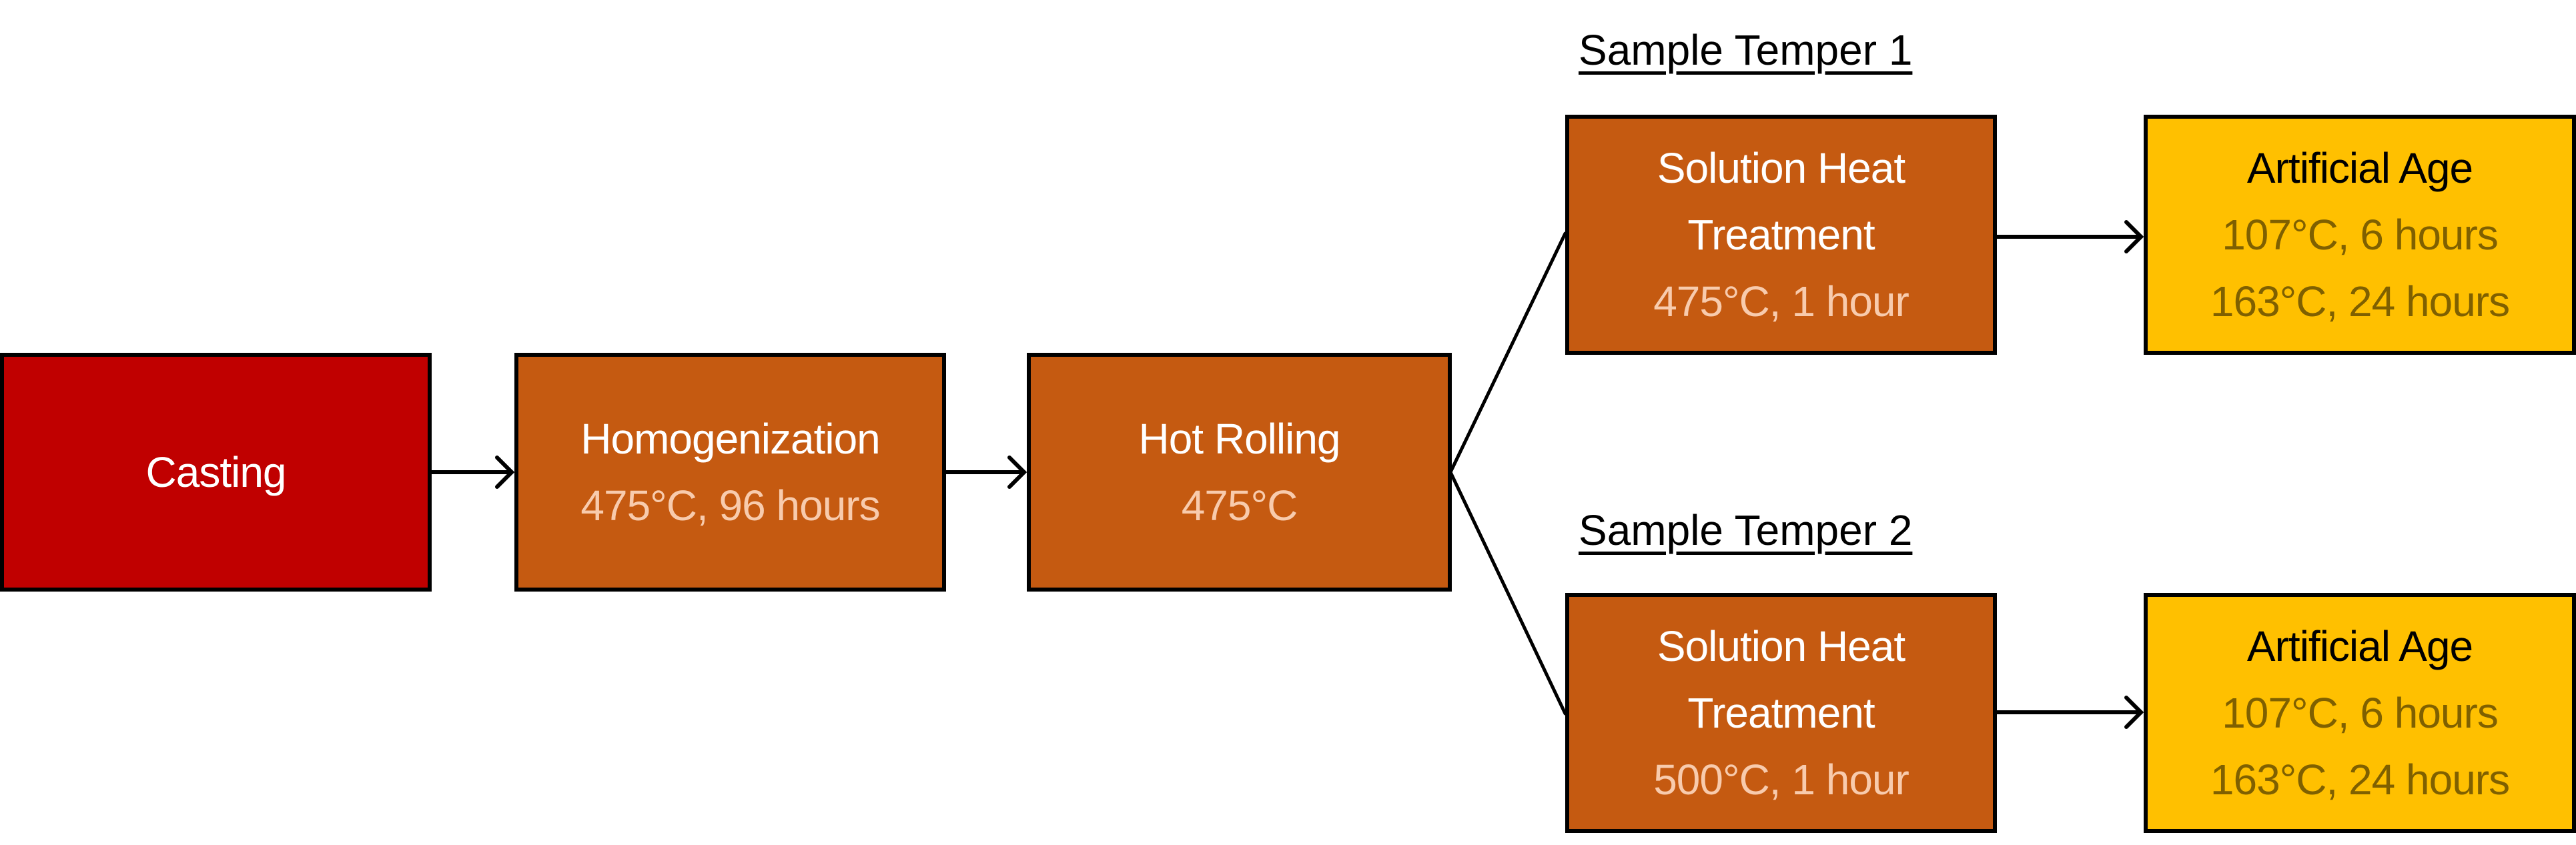  What do you see at coordinates (1239, 506) in the screenshot?
I see `hot-rolling-detail: 475°C` at bounding box center [1239, 506].